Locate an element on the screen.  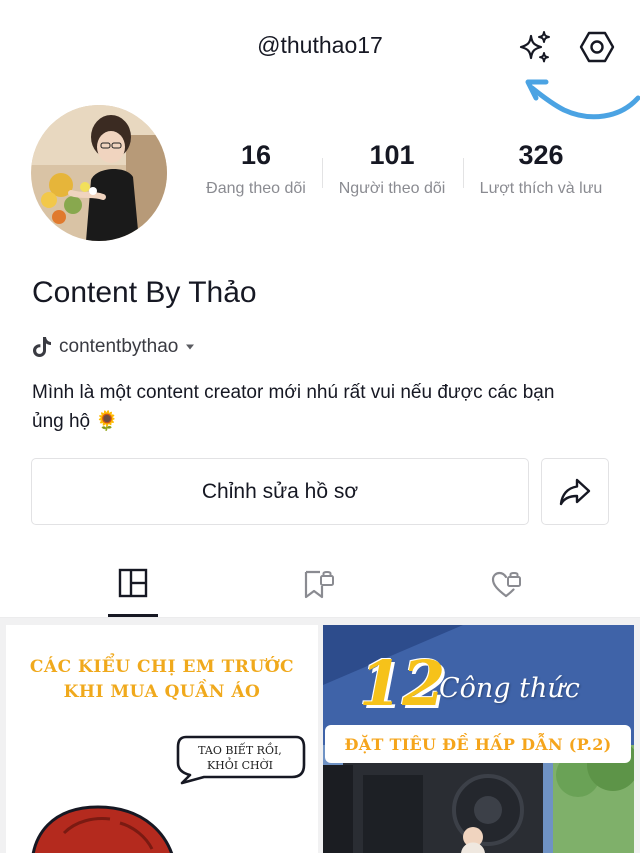
linked-account-name: contentbythao is located at coordinates (119, 346).